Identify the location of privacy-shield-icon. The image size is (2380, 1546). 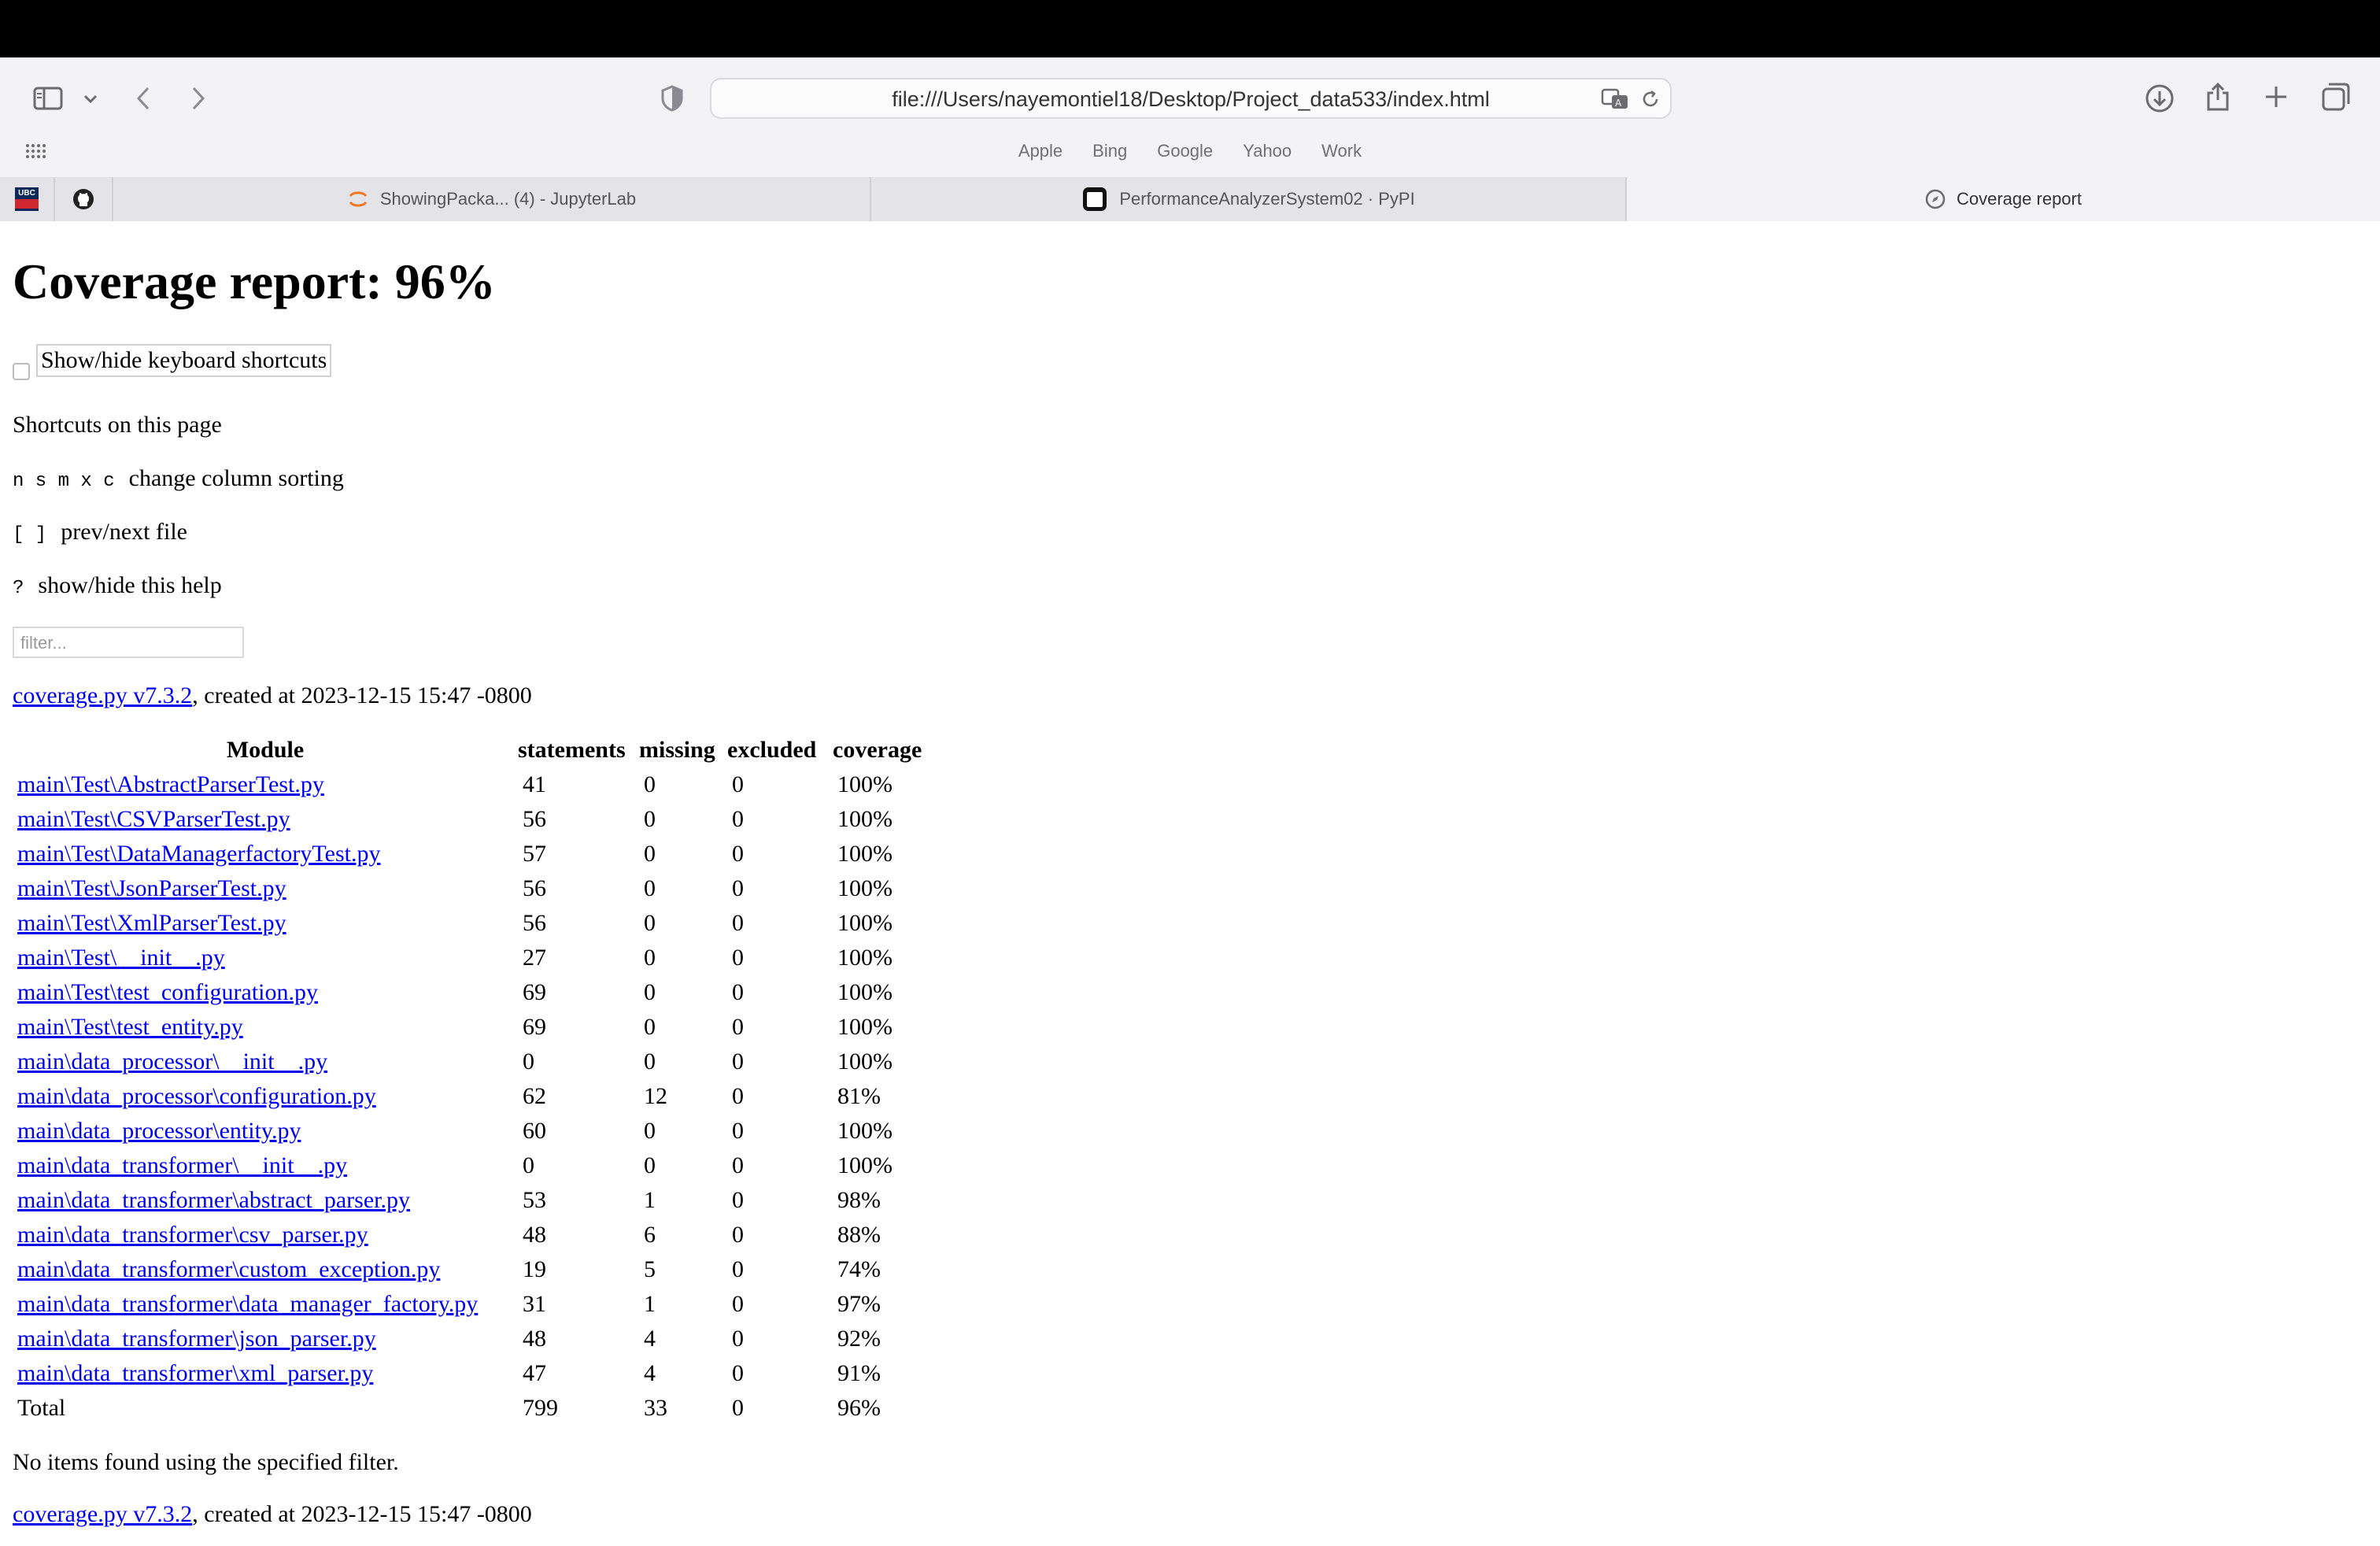
(672, 98).